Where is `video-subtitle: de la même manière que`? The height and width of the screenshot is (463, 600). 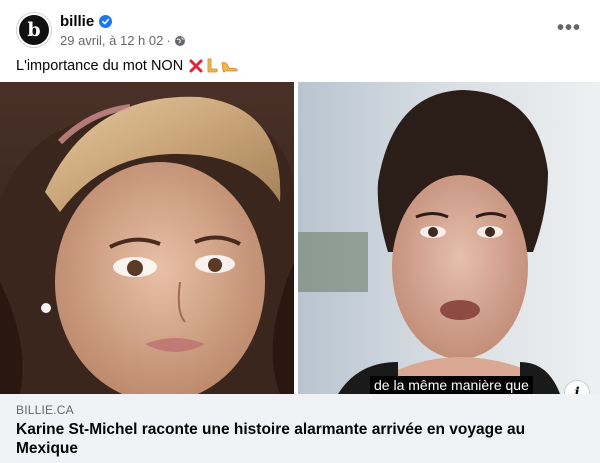
video-subtitle: de la même manière que is located at coordinates (451, 385).